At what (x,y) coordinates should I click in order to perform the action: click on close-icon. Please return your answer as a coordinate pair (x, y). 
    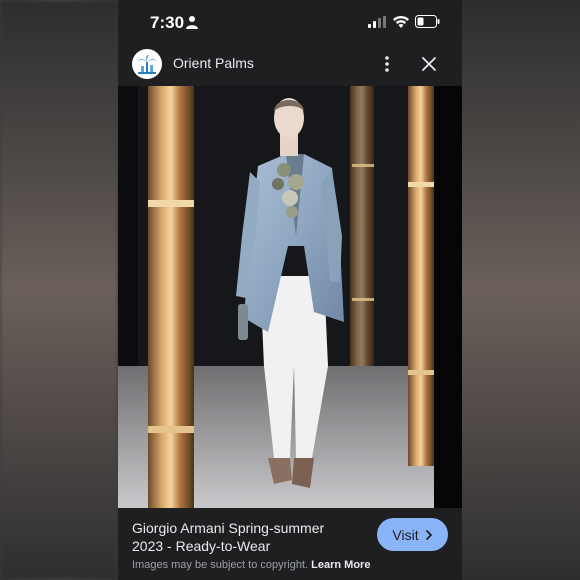
    Looking at the image, I should click on (429, 64).